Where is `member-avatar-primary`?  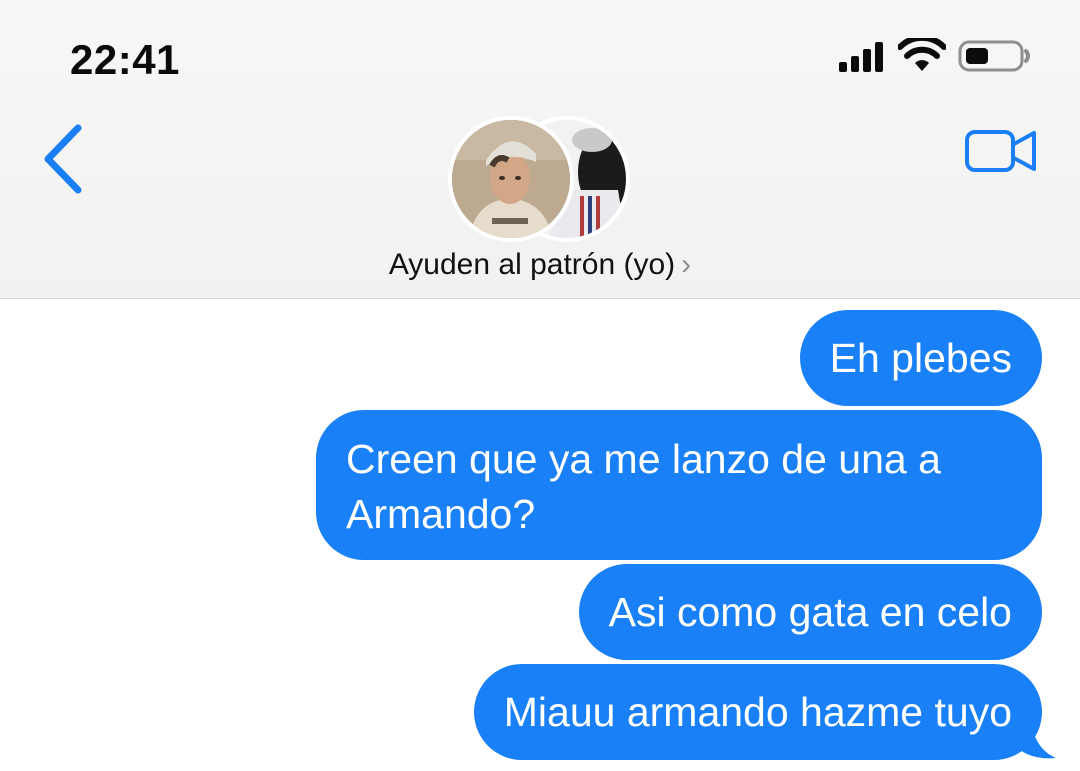 member-avatar-primary is located at coordinates (511, 179).